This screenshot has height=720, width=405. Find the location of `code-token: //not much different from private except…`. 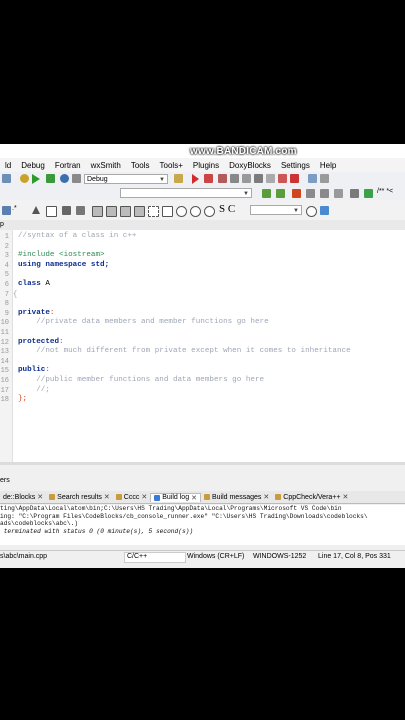

code-token: //not much different from private except… is located at coordinates (184, 351).